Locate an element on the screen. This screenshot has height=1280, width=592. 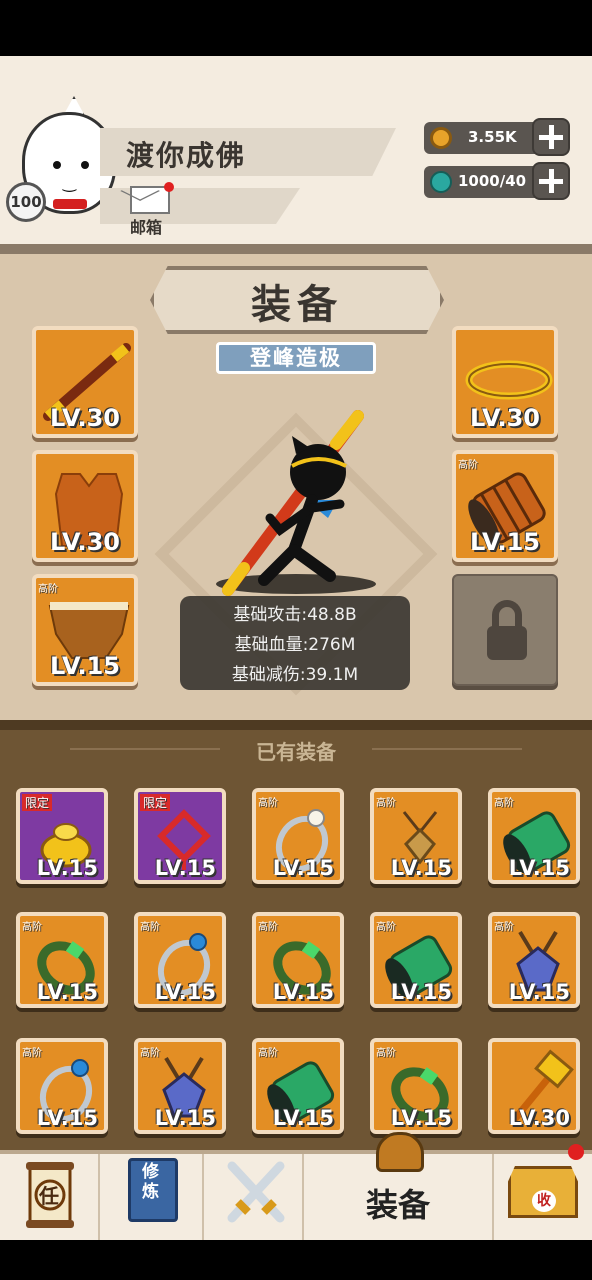
stat-attack: 基础攻击:48.8B is located at coordinates (295, 615).